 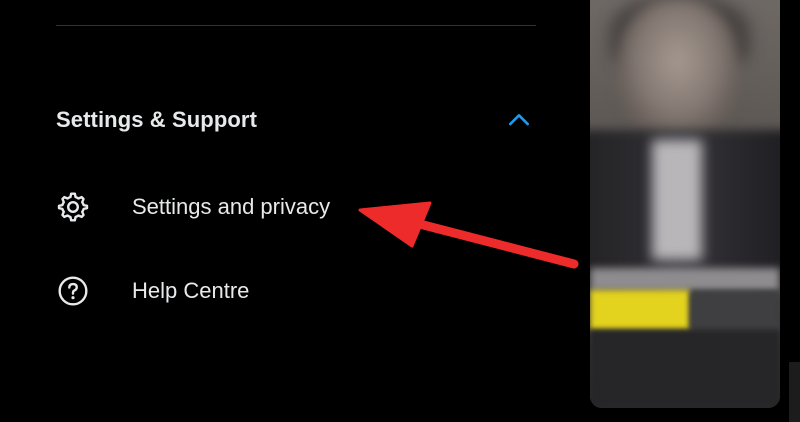 I want to click on help-circle-icon, so click(x=73, y=291).